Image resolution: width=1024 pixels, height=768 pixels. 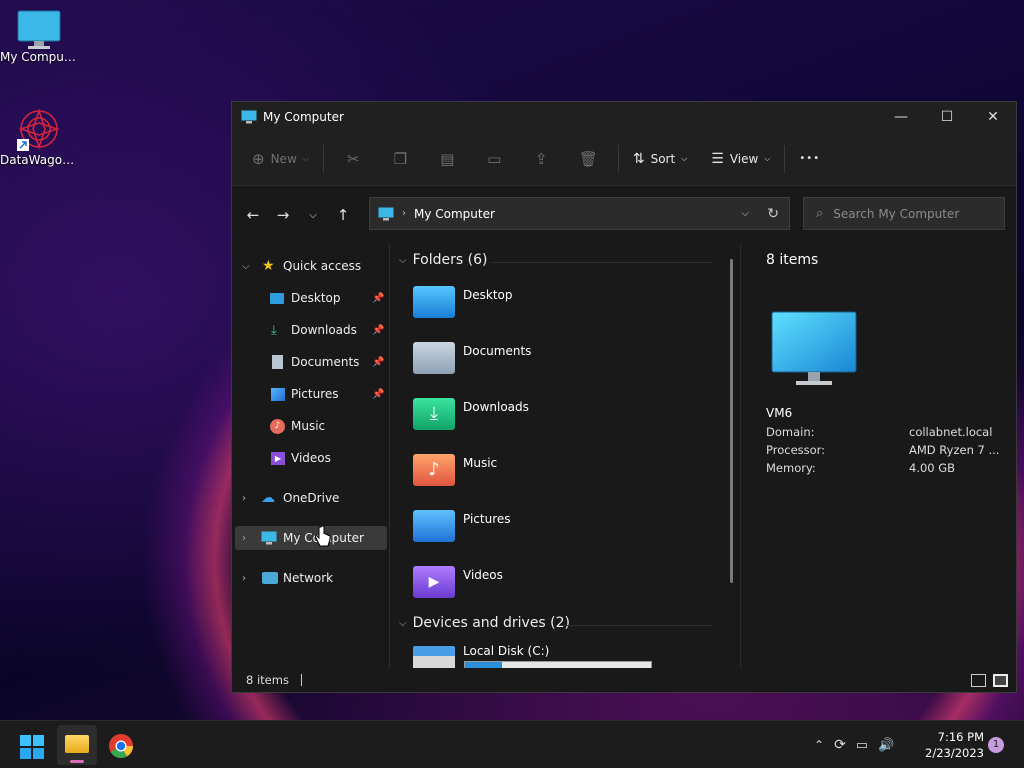 I want to click on sidebar-item-label: Quick access, so click(x=322, y=266).